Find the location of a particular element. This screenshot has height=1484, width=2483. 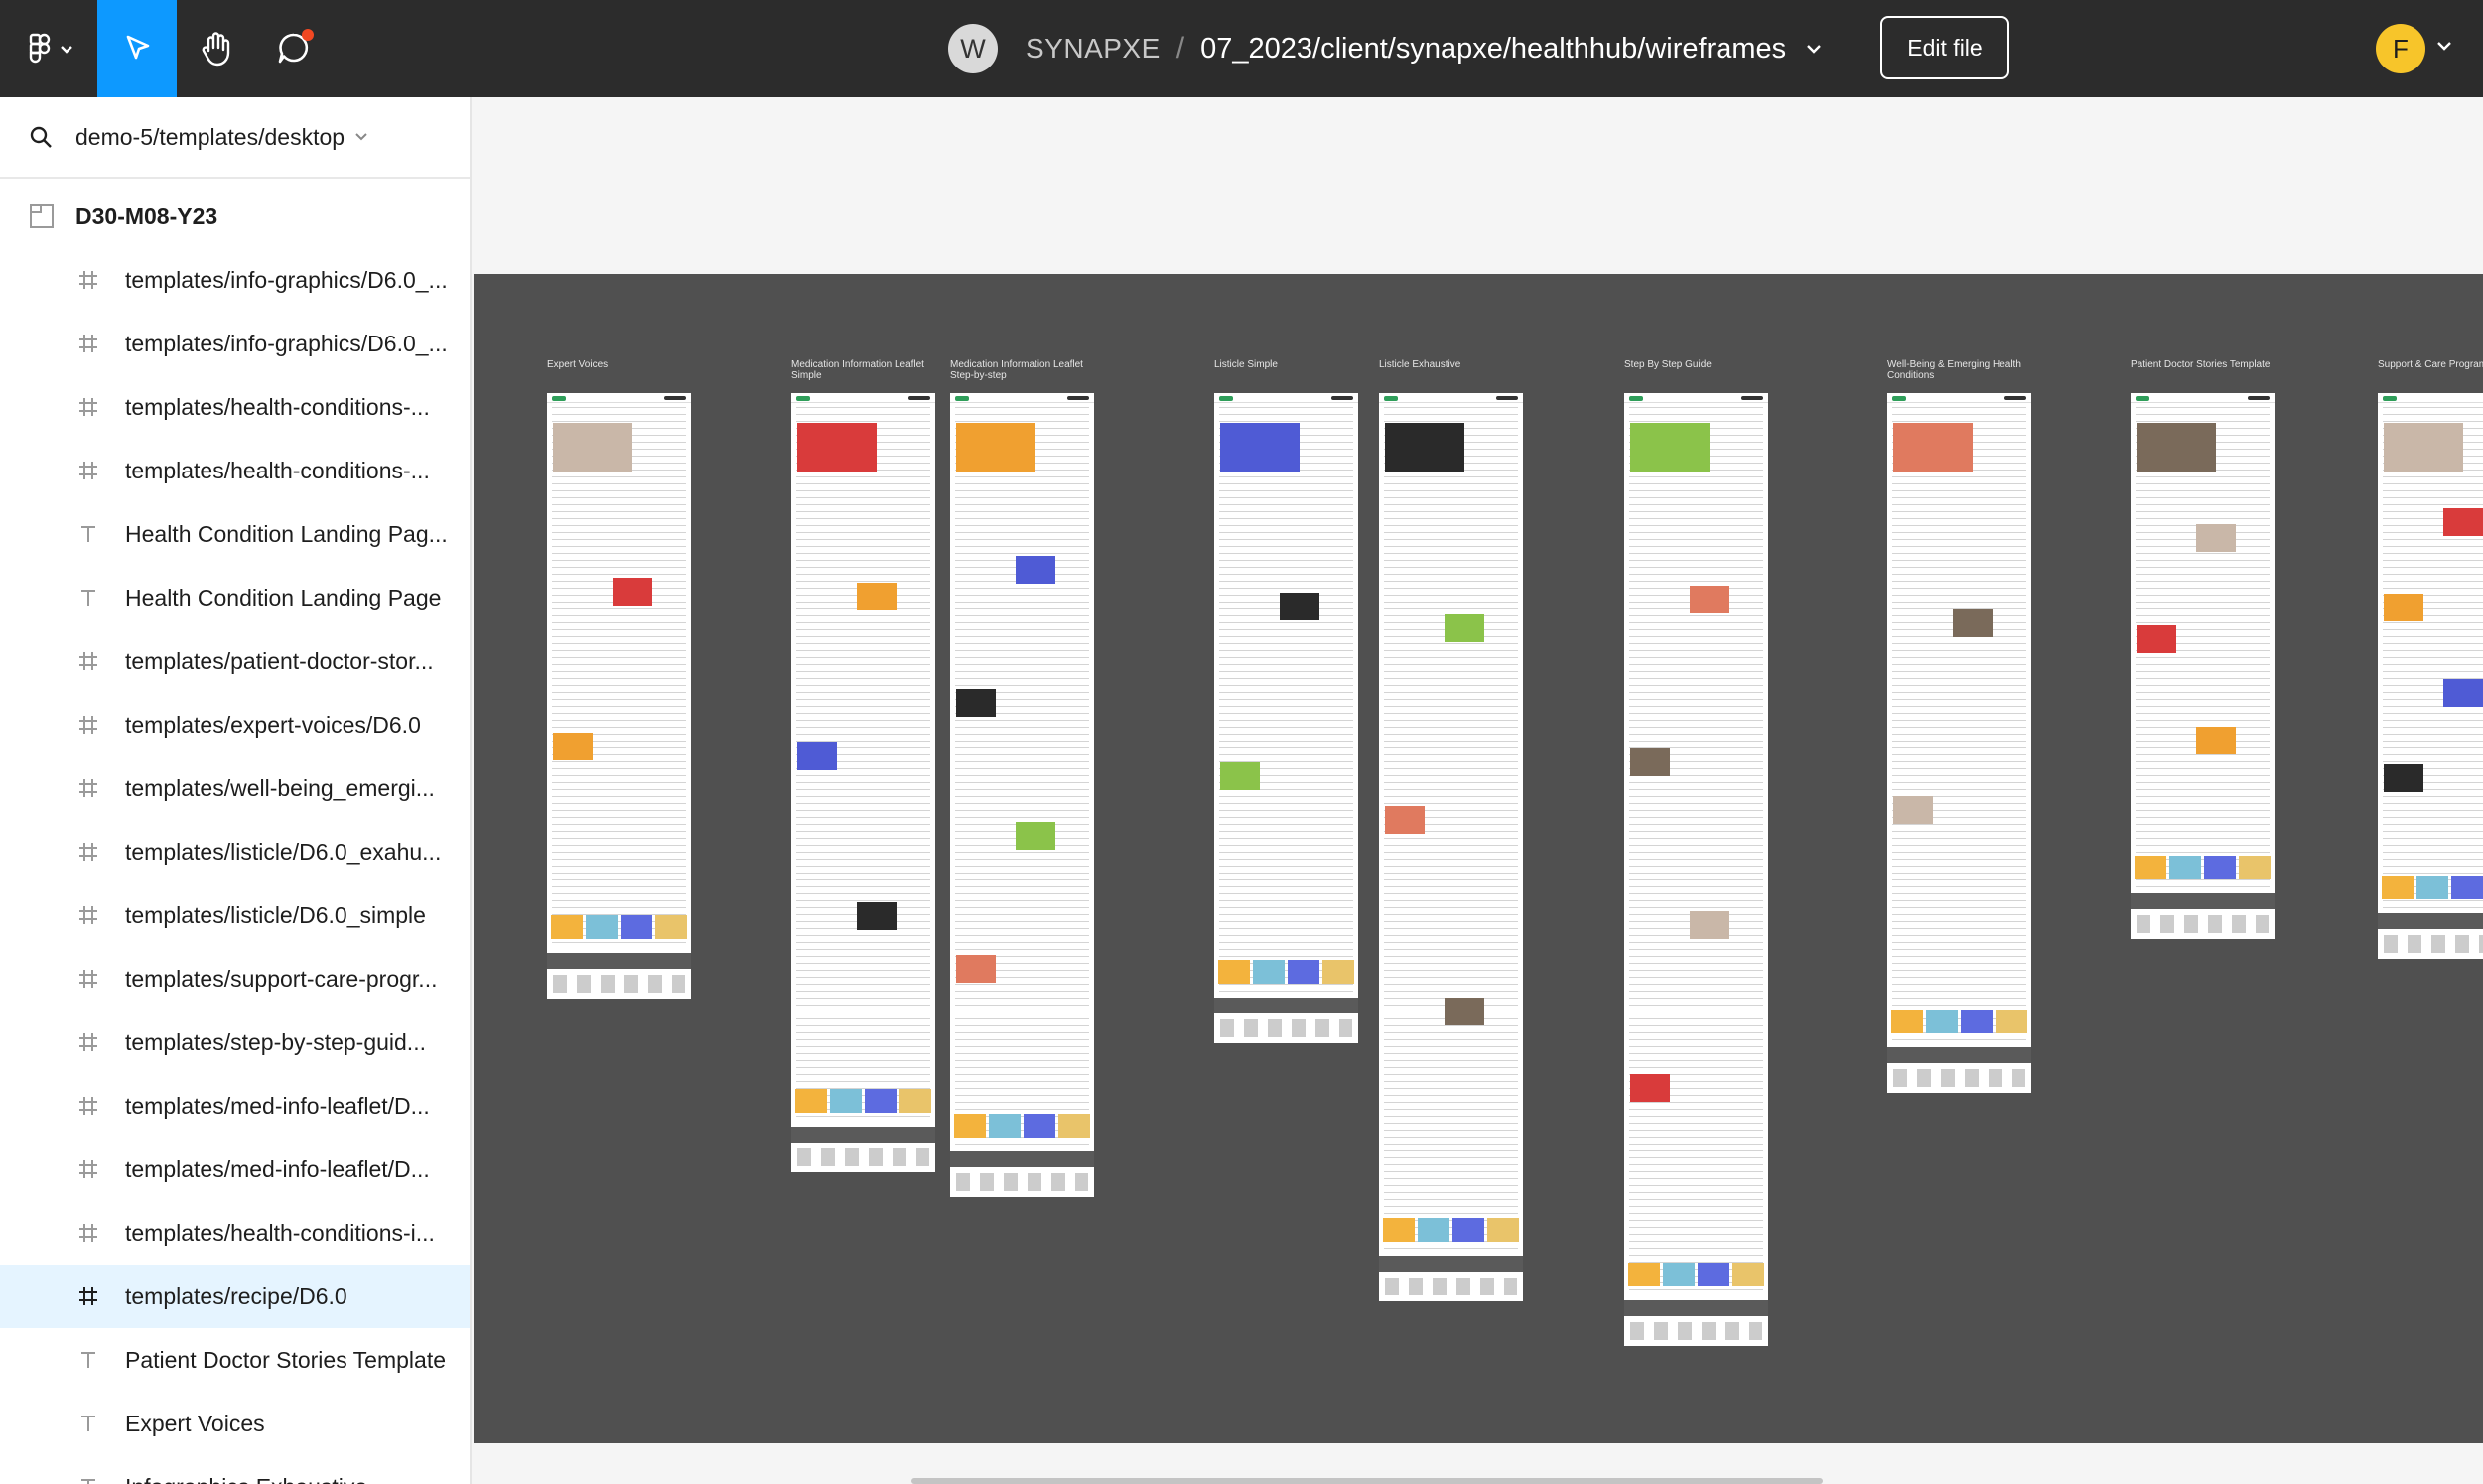

layer-item: templates/expert-voices/D6.0 is located at coordinates (235, 724).